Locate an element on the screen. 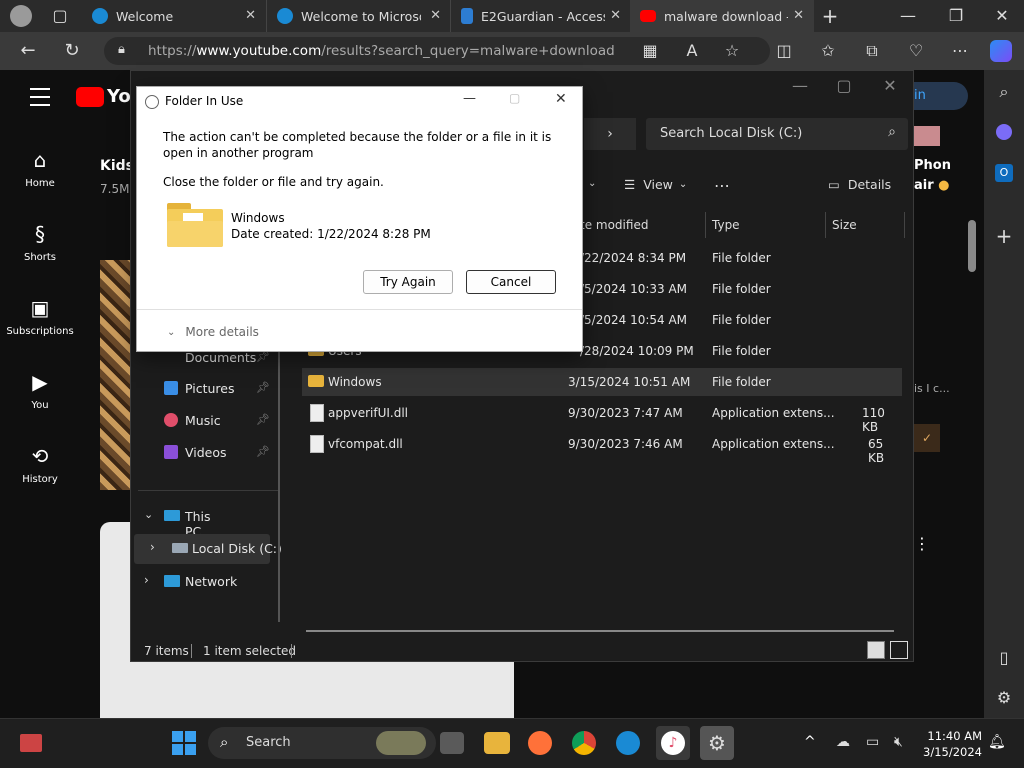 Image resolution: width=1024 pixels, height=768 pixels. nav-subscriptions: ▣ Subscriptions is located at coordinates (40, 316).